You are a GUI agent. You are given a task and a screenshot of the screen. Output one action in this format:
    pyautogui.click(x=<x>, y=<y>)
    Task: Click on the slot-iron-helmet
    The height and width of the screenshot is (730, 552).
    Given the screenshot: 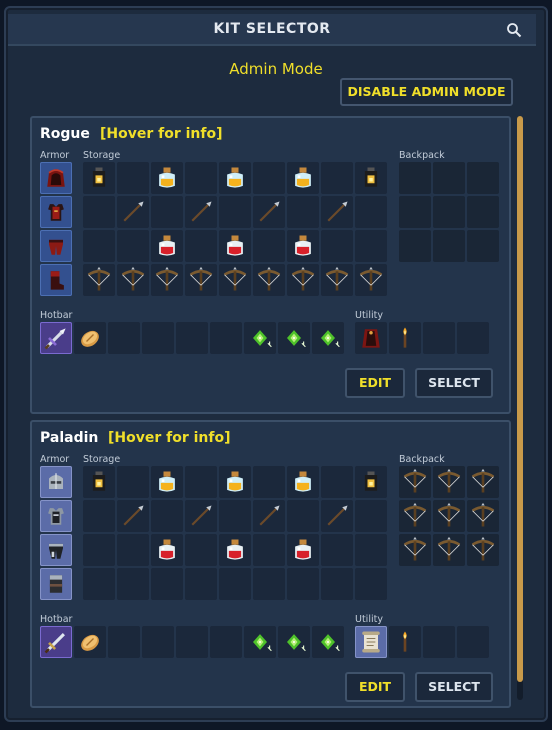 What is the action you would take?
    pyautogui.click(x=56, y=482)
    